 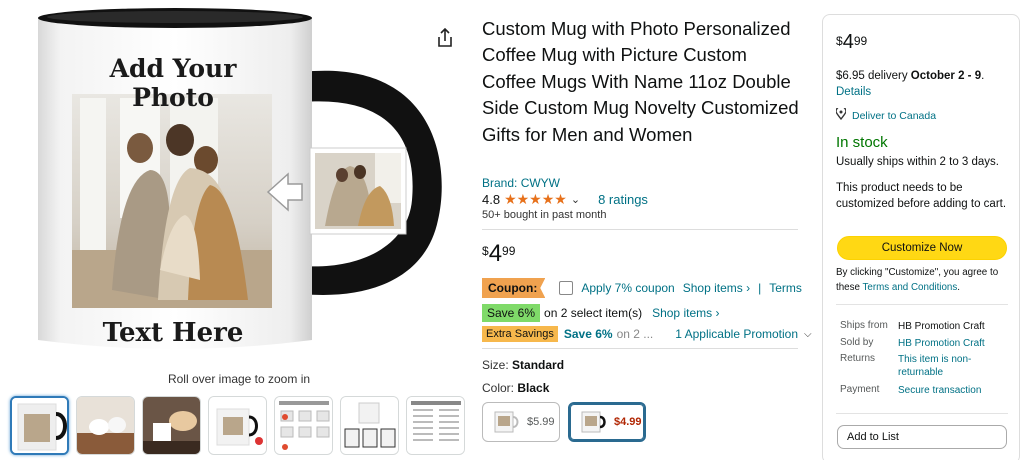 What do you see at coordinates (917, 162) in the screenshot?
I see `ships-time: Usually ships within 2 to 3 days.` at bounding box center [917, 162].